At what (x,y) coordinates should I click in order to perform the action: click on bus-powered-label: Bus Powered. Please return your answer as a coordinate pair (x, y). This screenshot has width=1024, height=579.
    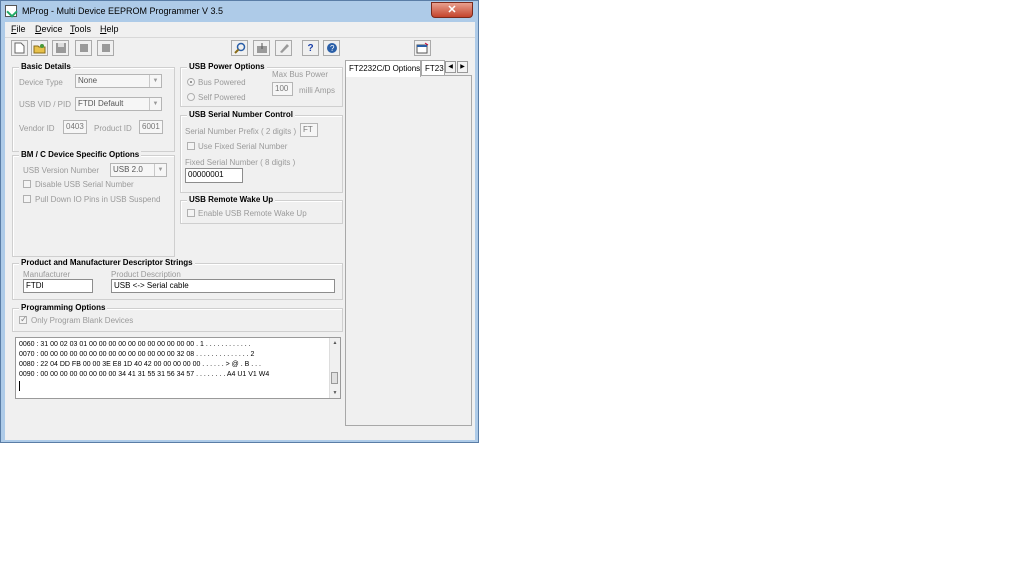
    Looking at the image, I should click on (222, 82).